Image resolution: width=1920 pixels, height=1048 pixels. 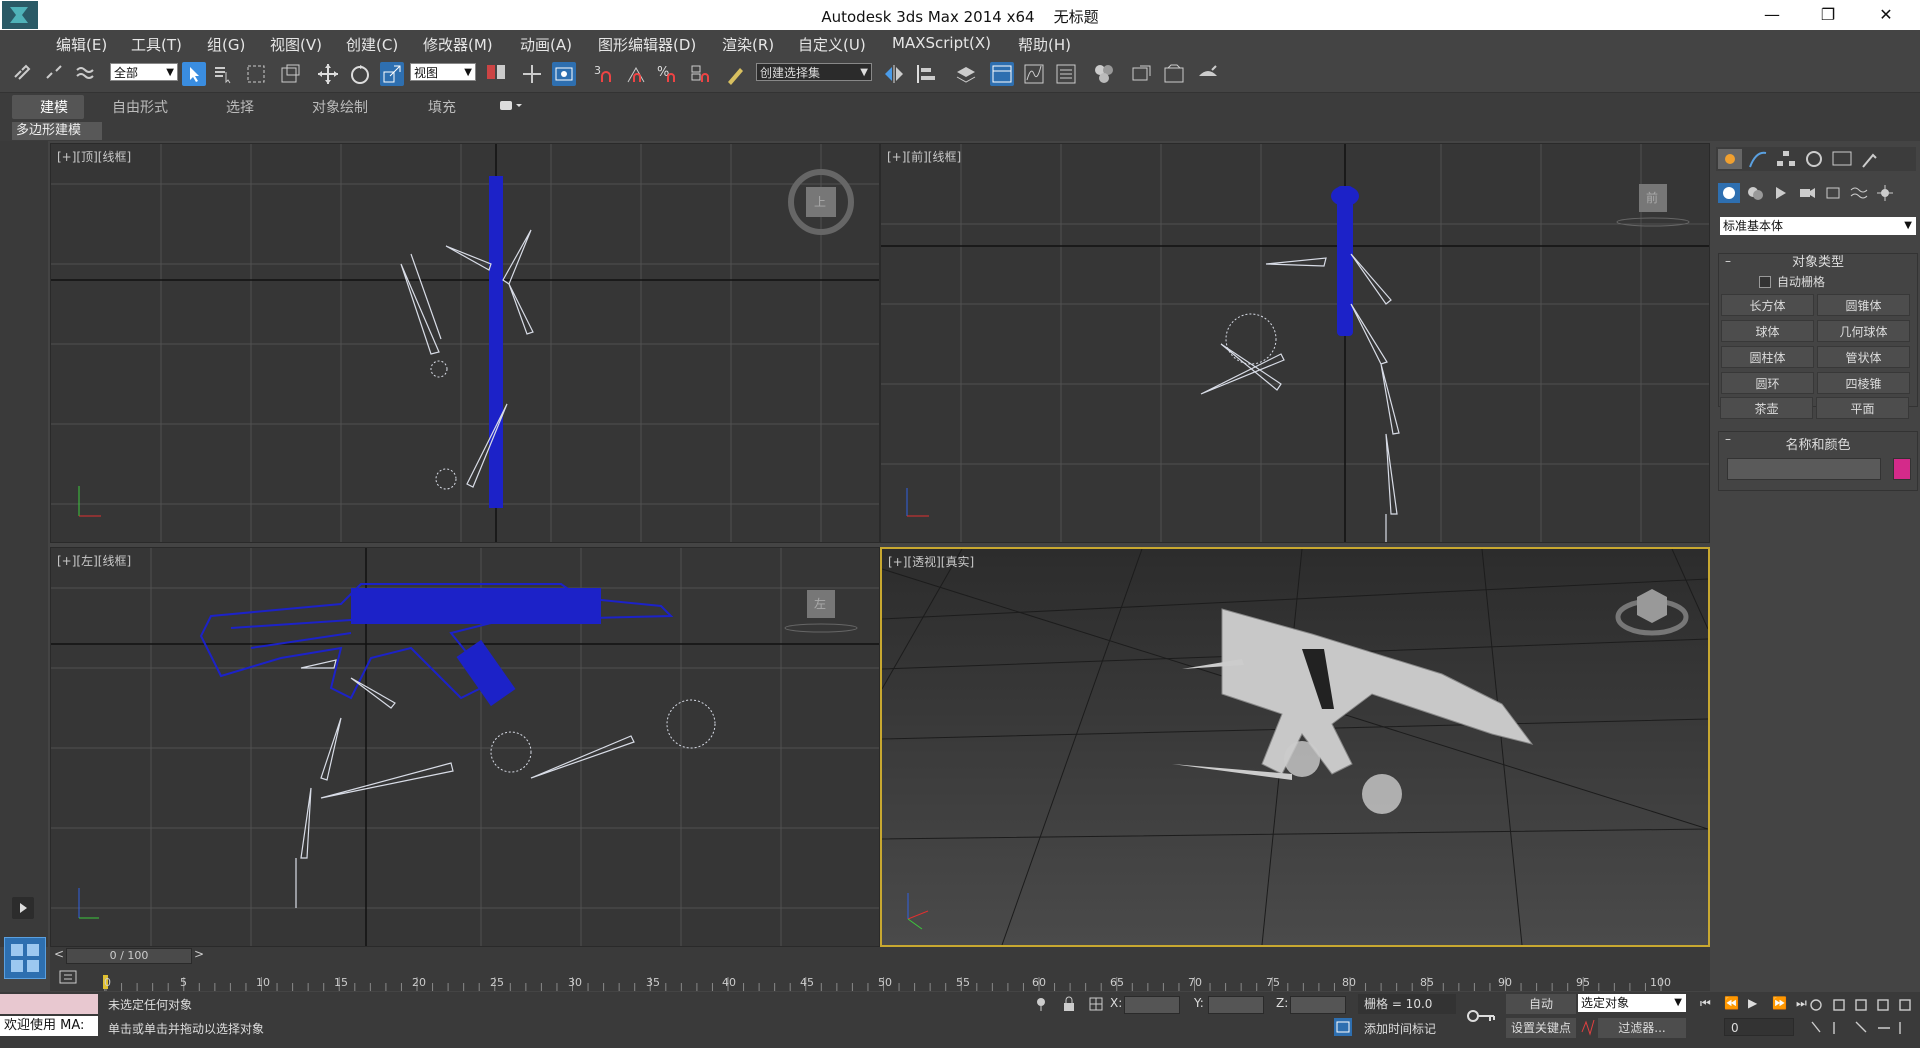 What do you see at coordinates (1236, 1005) in the screenshot?
I see `y-coordinate-input` at bounding box center [1236, 1005].